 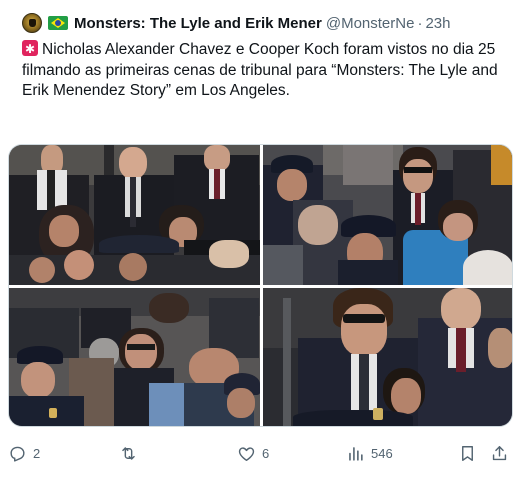 I want to click on like-button: 6, so click(x=253, y=453).